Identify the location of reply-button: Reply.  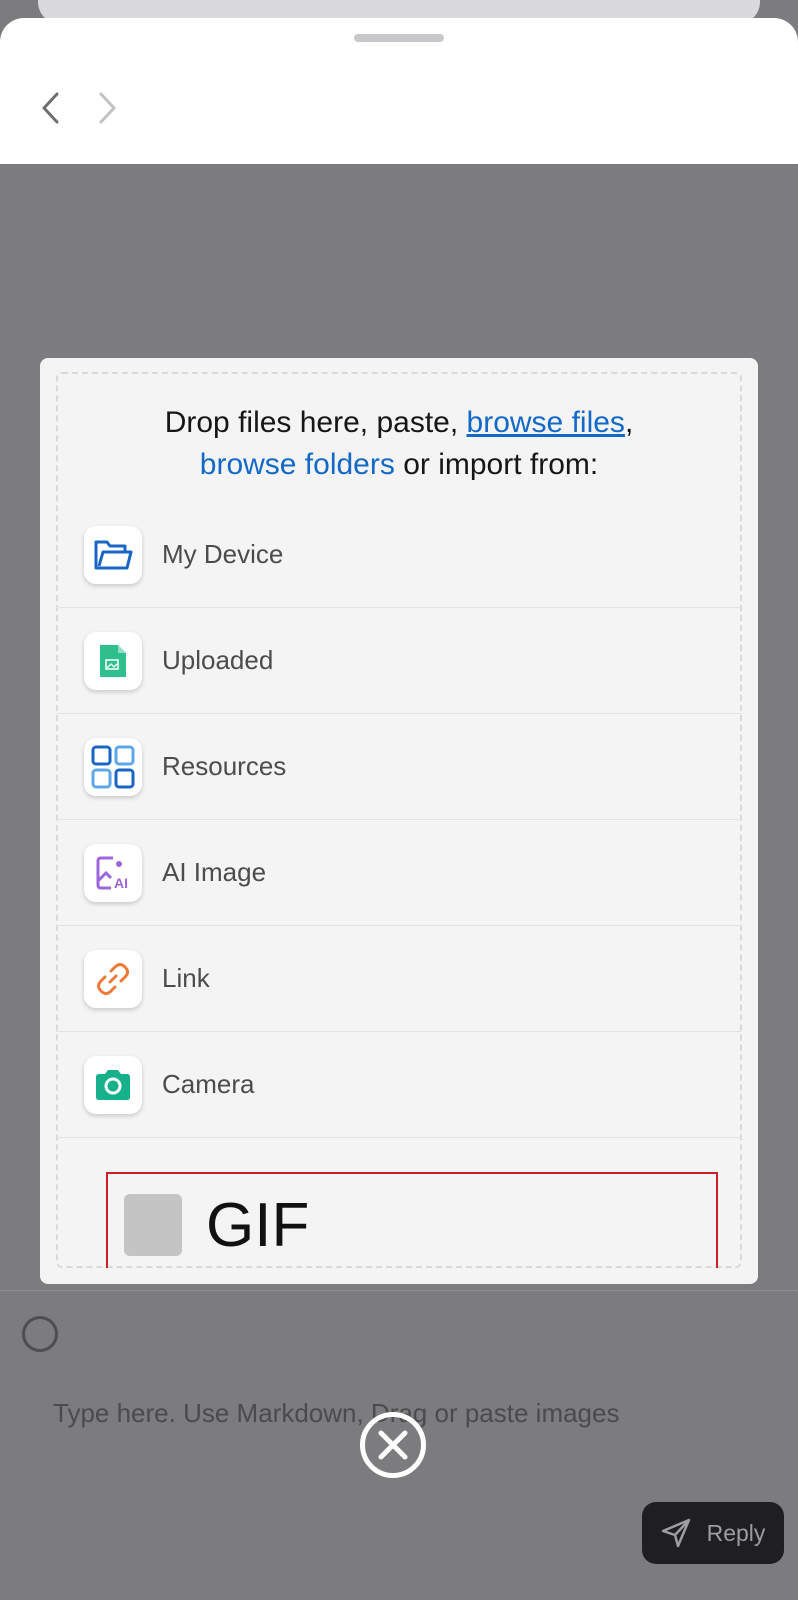
(713, 1533).